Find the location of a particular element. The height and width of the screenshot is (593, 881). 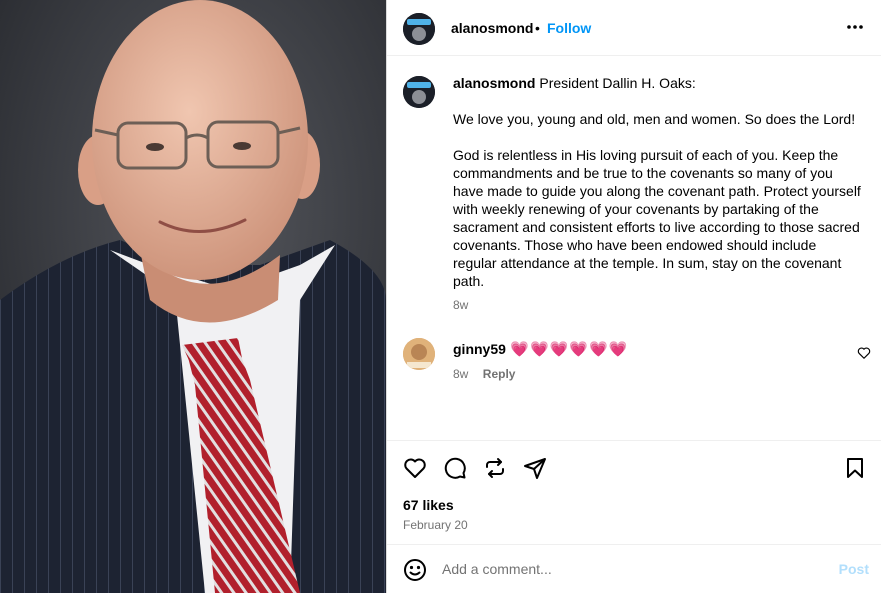

share-paper-plane-icon is located at coordinates (536, 469).